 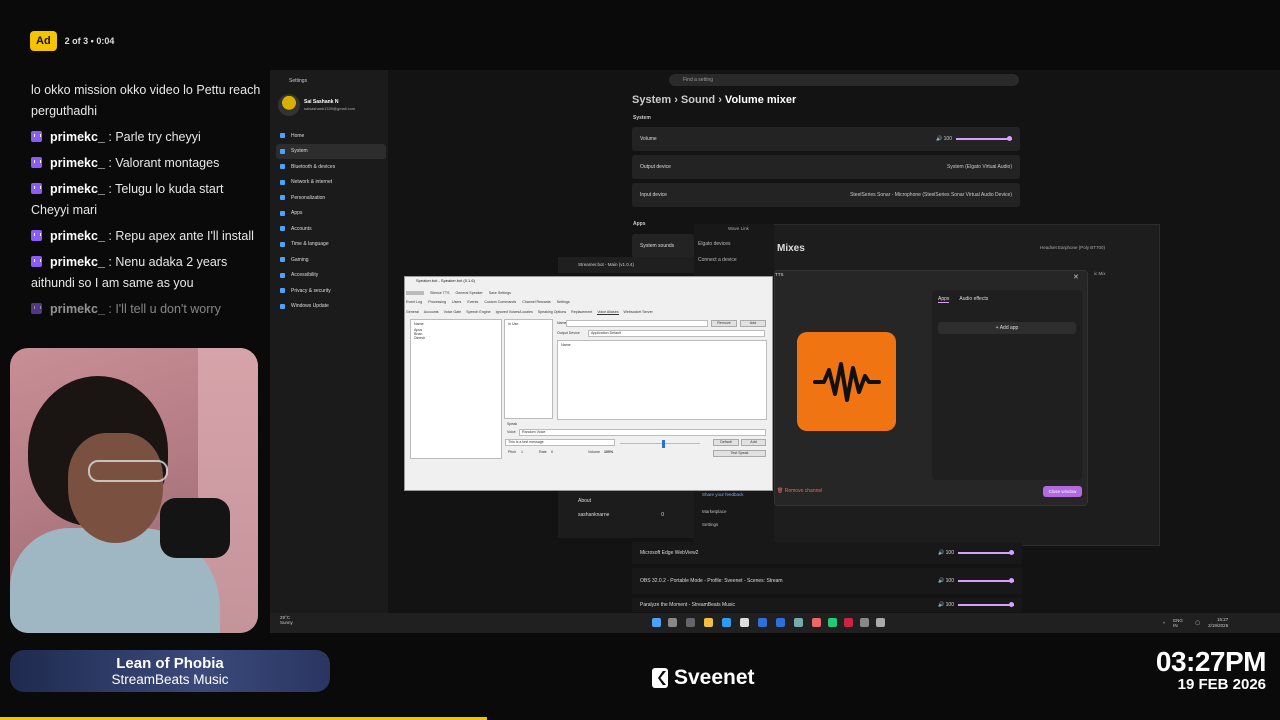 What do you see at coordinates (726, 622) in the screenshot?
I see `edge-icon` at bounding box center [726, 622].